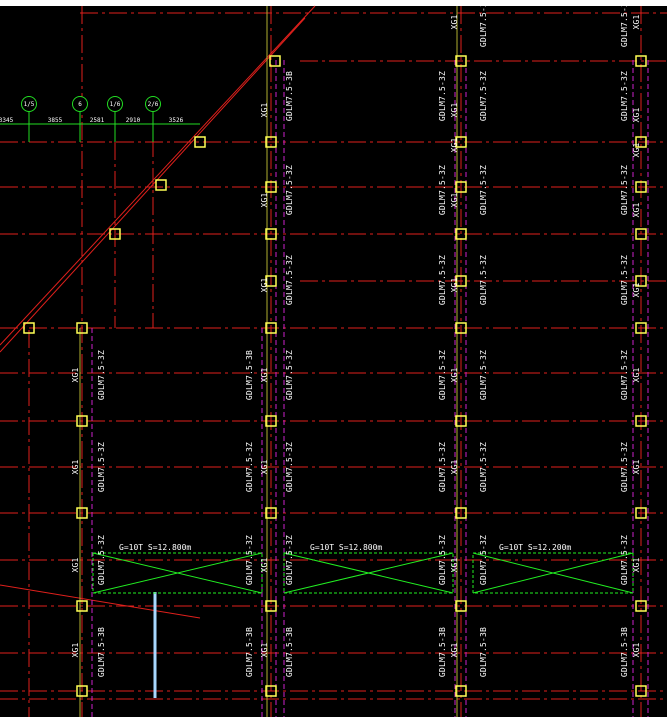 The image size is (667, 717). I want to click on axis-bubble-label: 1/6, so click(115, 104).